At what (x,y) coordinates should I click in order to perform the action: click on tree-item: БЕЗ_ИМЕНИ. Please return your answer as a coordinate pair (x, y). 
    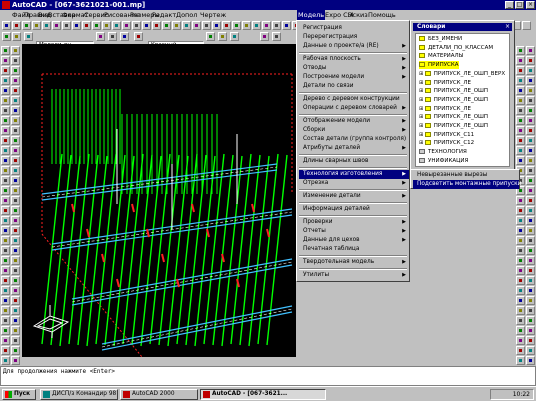
    Looking at the image, I should click on (440, 39).